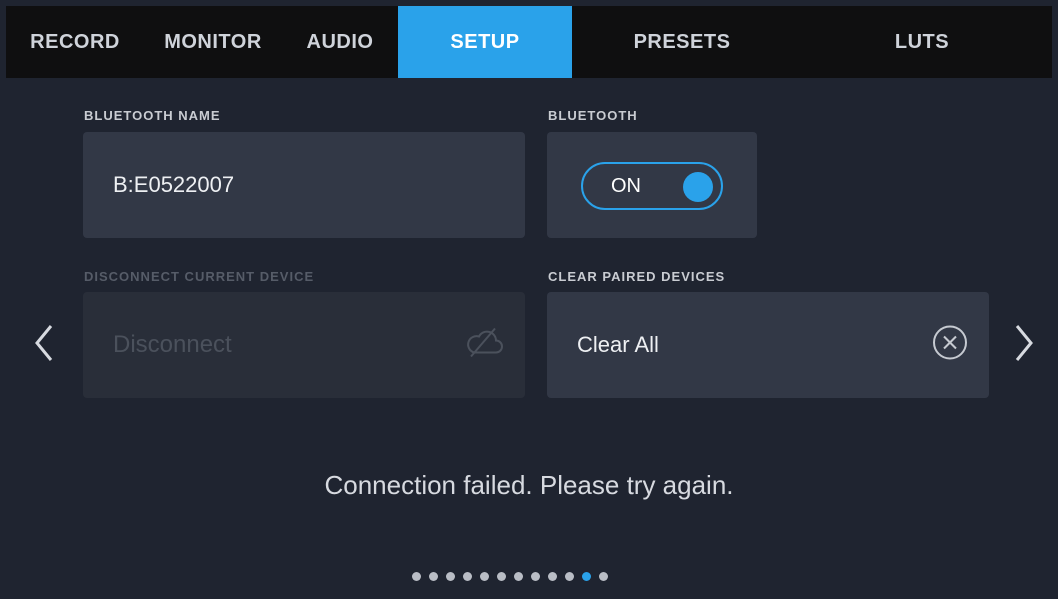 The width and height of the screenshot is (1058, 599). What do you see at coordinates (682, 42) in the screenshot?
I see `tab-presets: PRESETS` at bounding box center [682, 42].